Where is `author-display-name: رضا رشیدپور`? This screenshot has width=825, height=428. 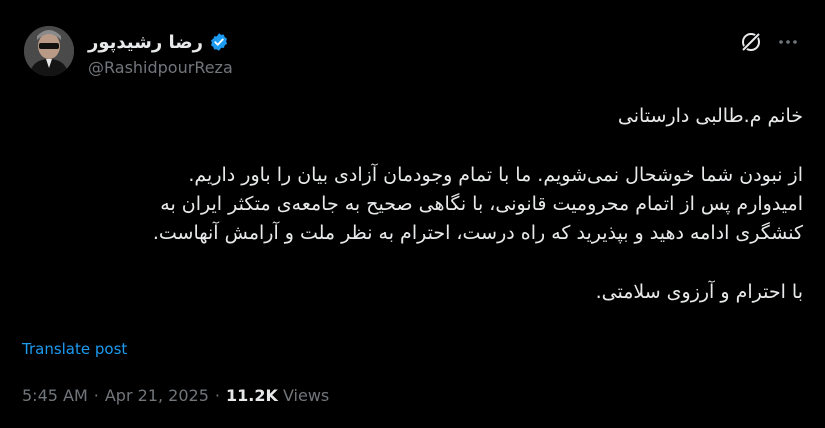
author-display-name: رضا رشیدپور is located at coordinates (145, 42).